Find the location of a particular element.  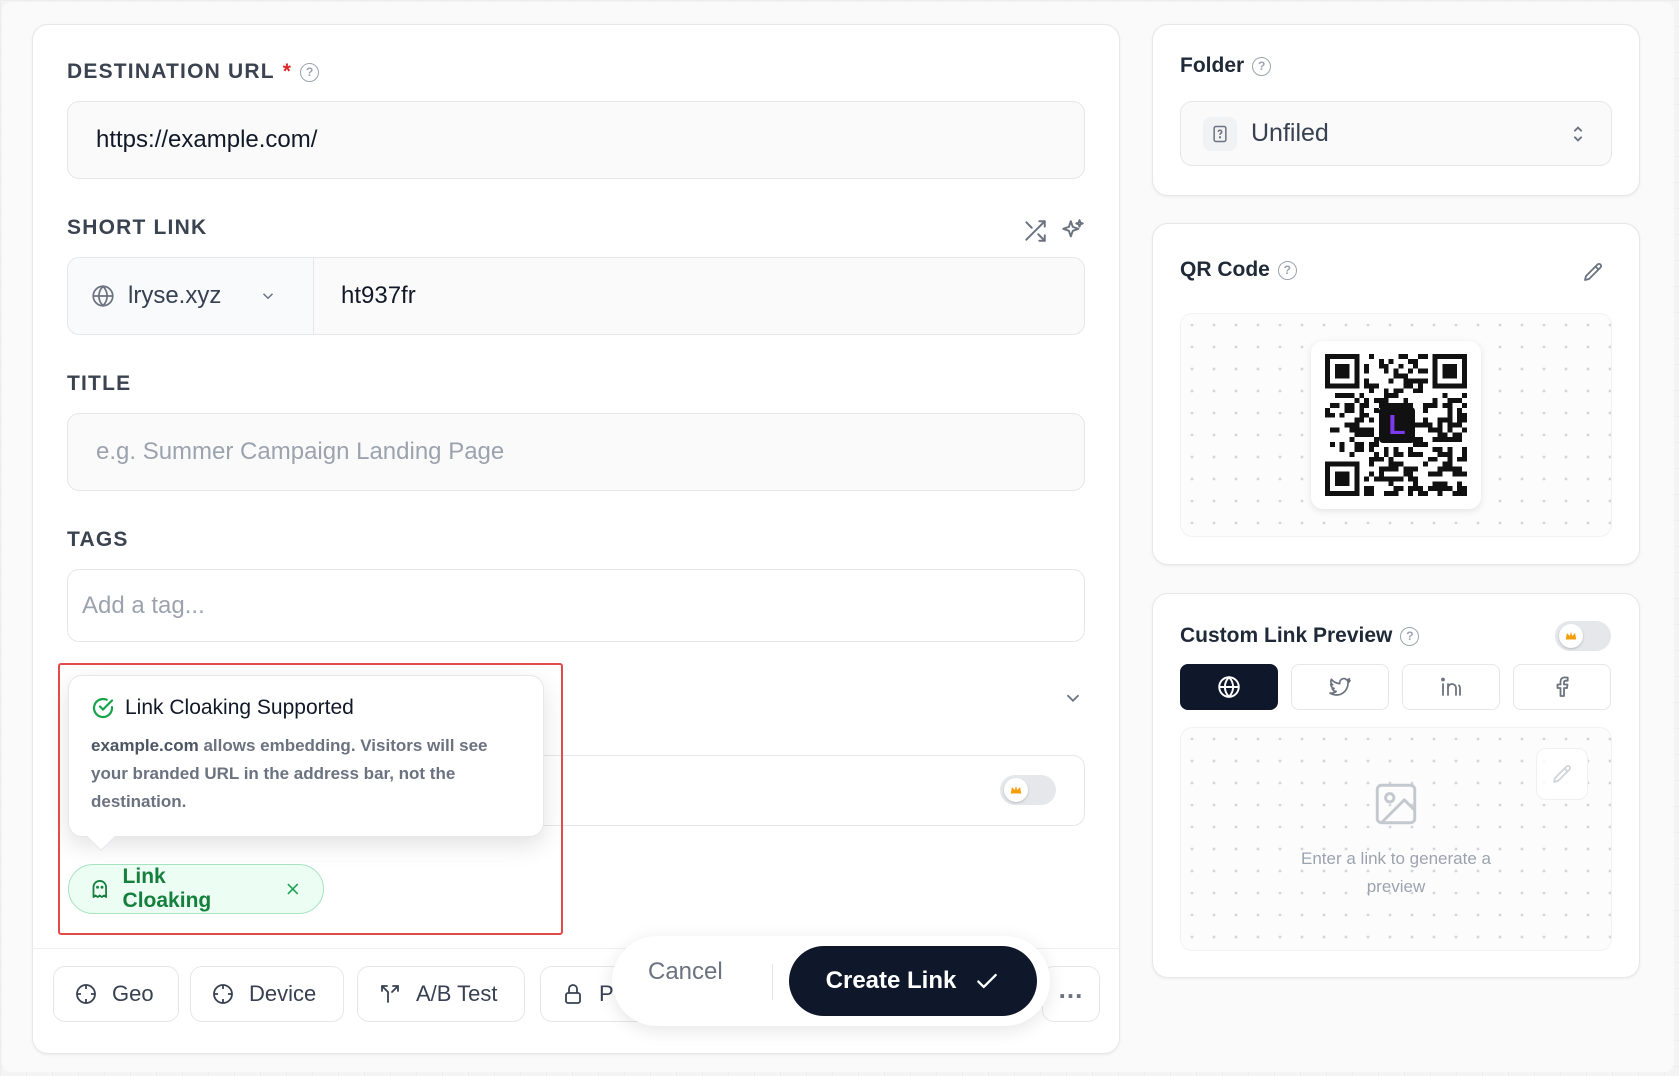

folder-select: Unfiled is located at coordinates (1396, 133).